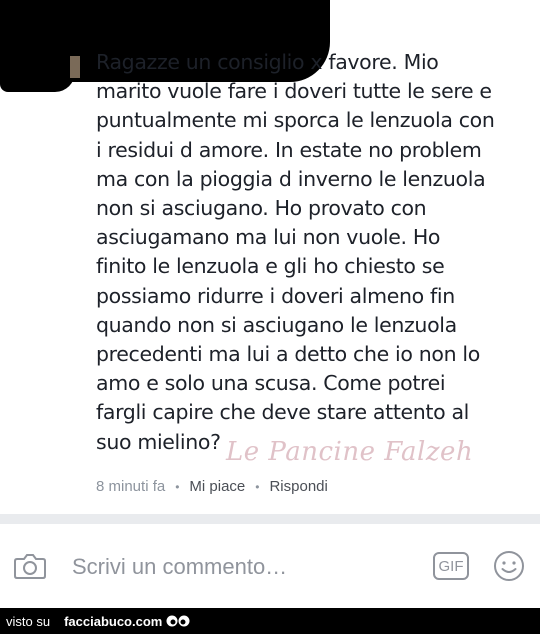 The height and width of the screenshot is (634, 540). What do you see at coordinates (270, 621) in the screenshot?
I see `site-footer: visto su facciabuco.com` at bounding box center [270, 621].